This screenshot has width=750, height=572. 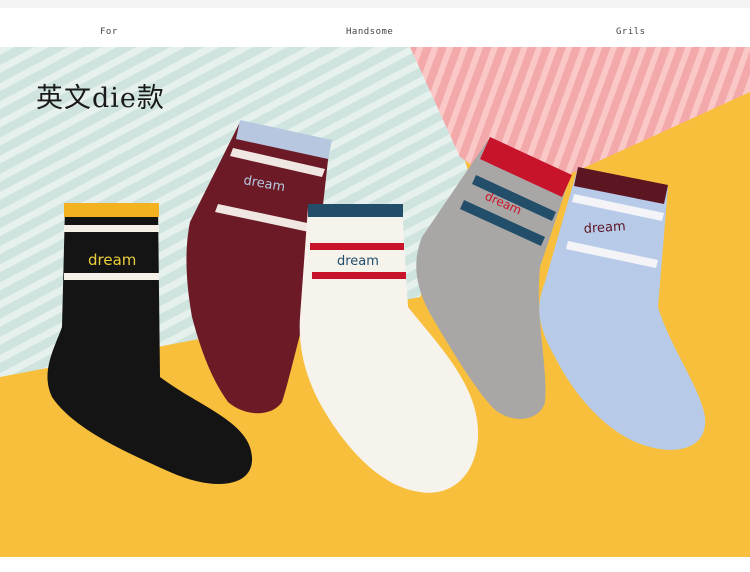 I want to click on header-tag-grils: Grils, so click(x=631, y=32).